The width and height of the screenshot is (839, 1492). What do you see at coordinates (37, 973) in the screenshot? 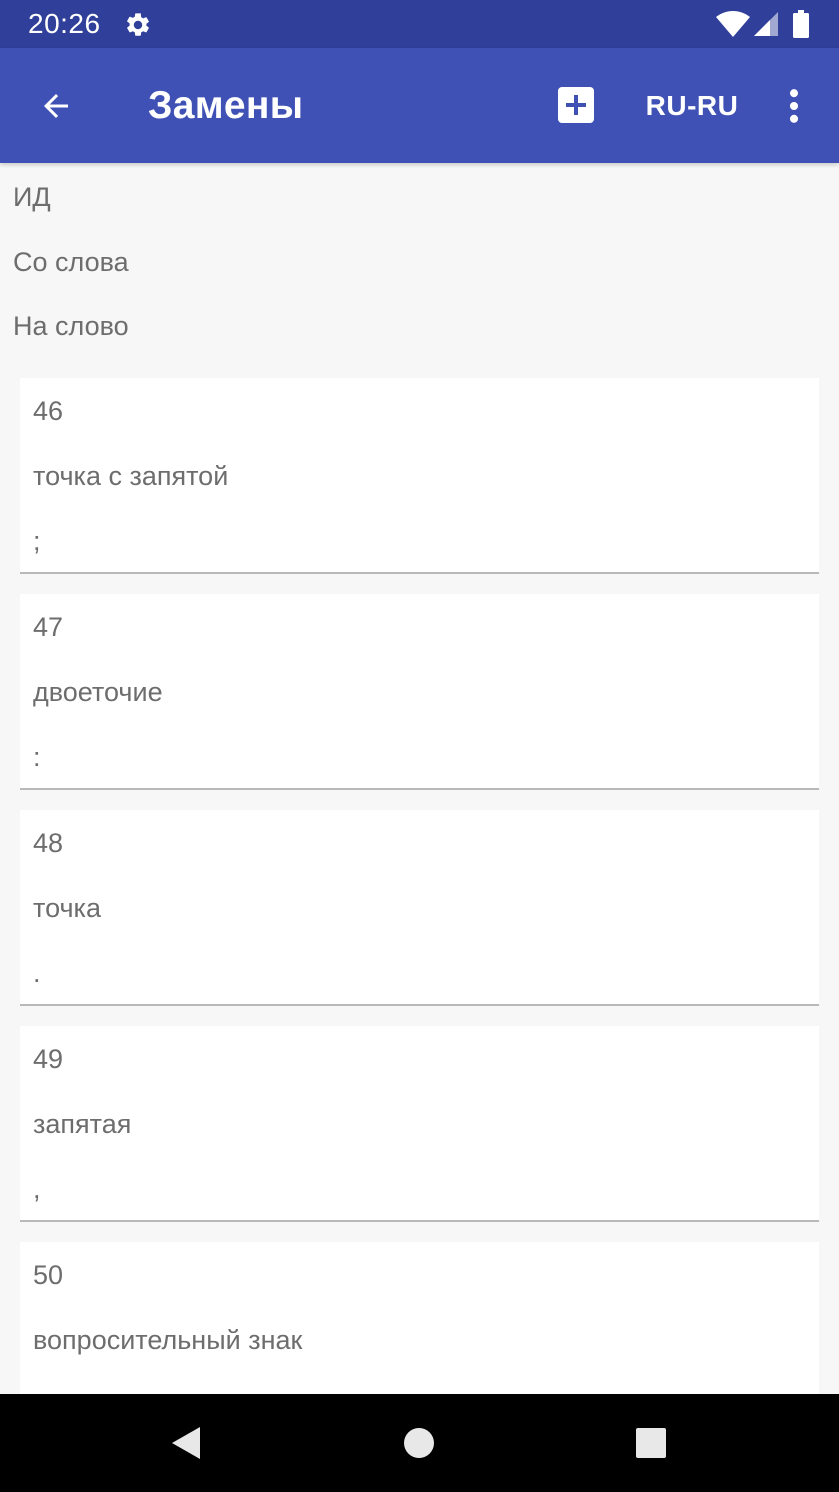
I see `item-to-word: .` at bounding box center [37, 973].